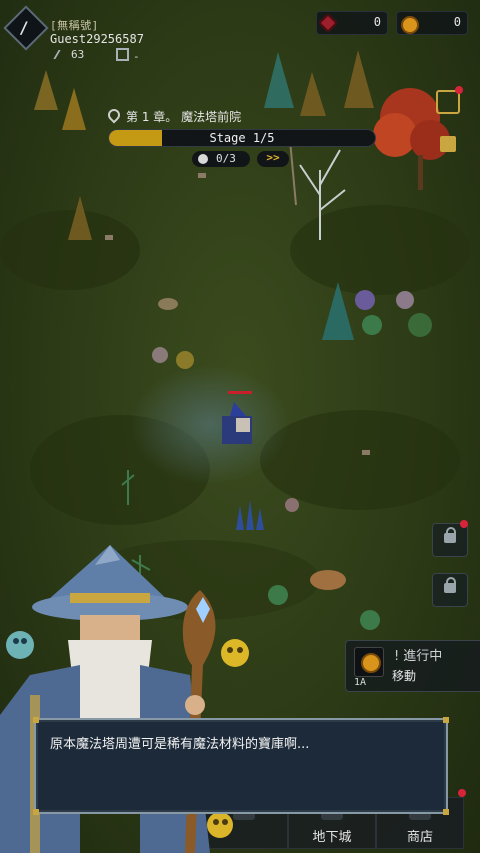 Image resolution: width=480 pixels, height=853 pixels. What do you see at coordinates (432, 23) in the screenshot?
I see `coin-counter: 0` at bounding box center [432, 23].